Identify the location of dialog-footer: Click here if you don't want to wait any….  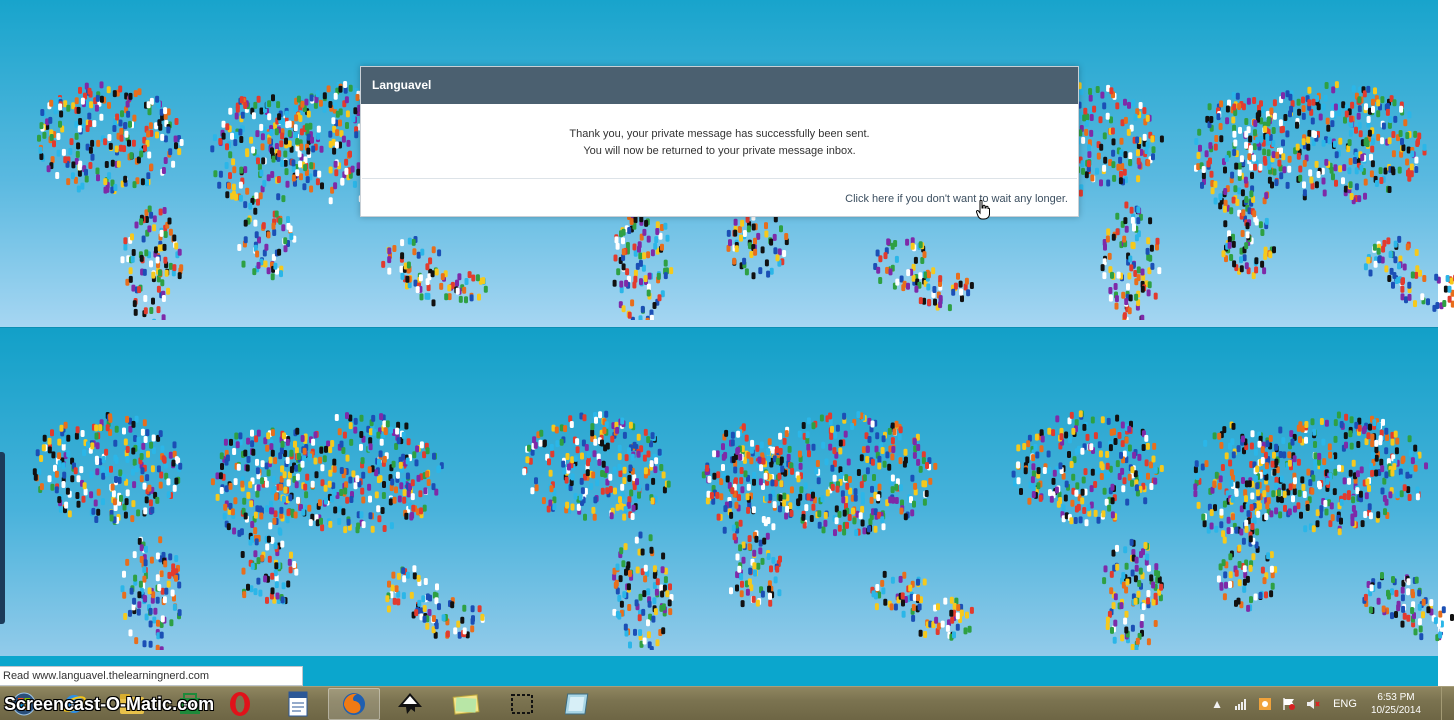
(719, 192).